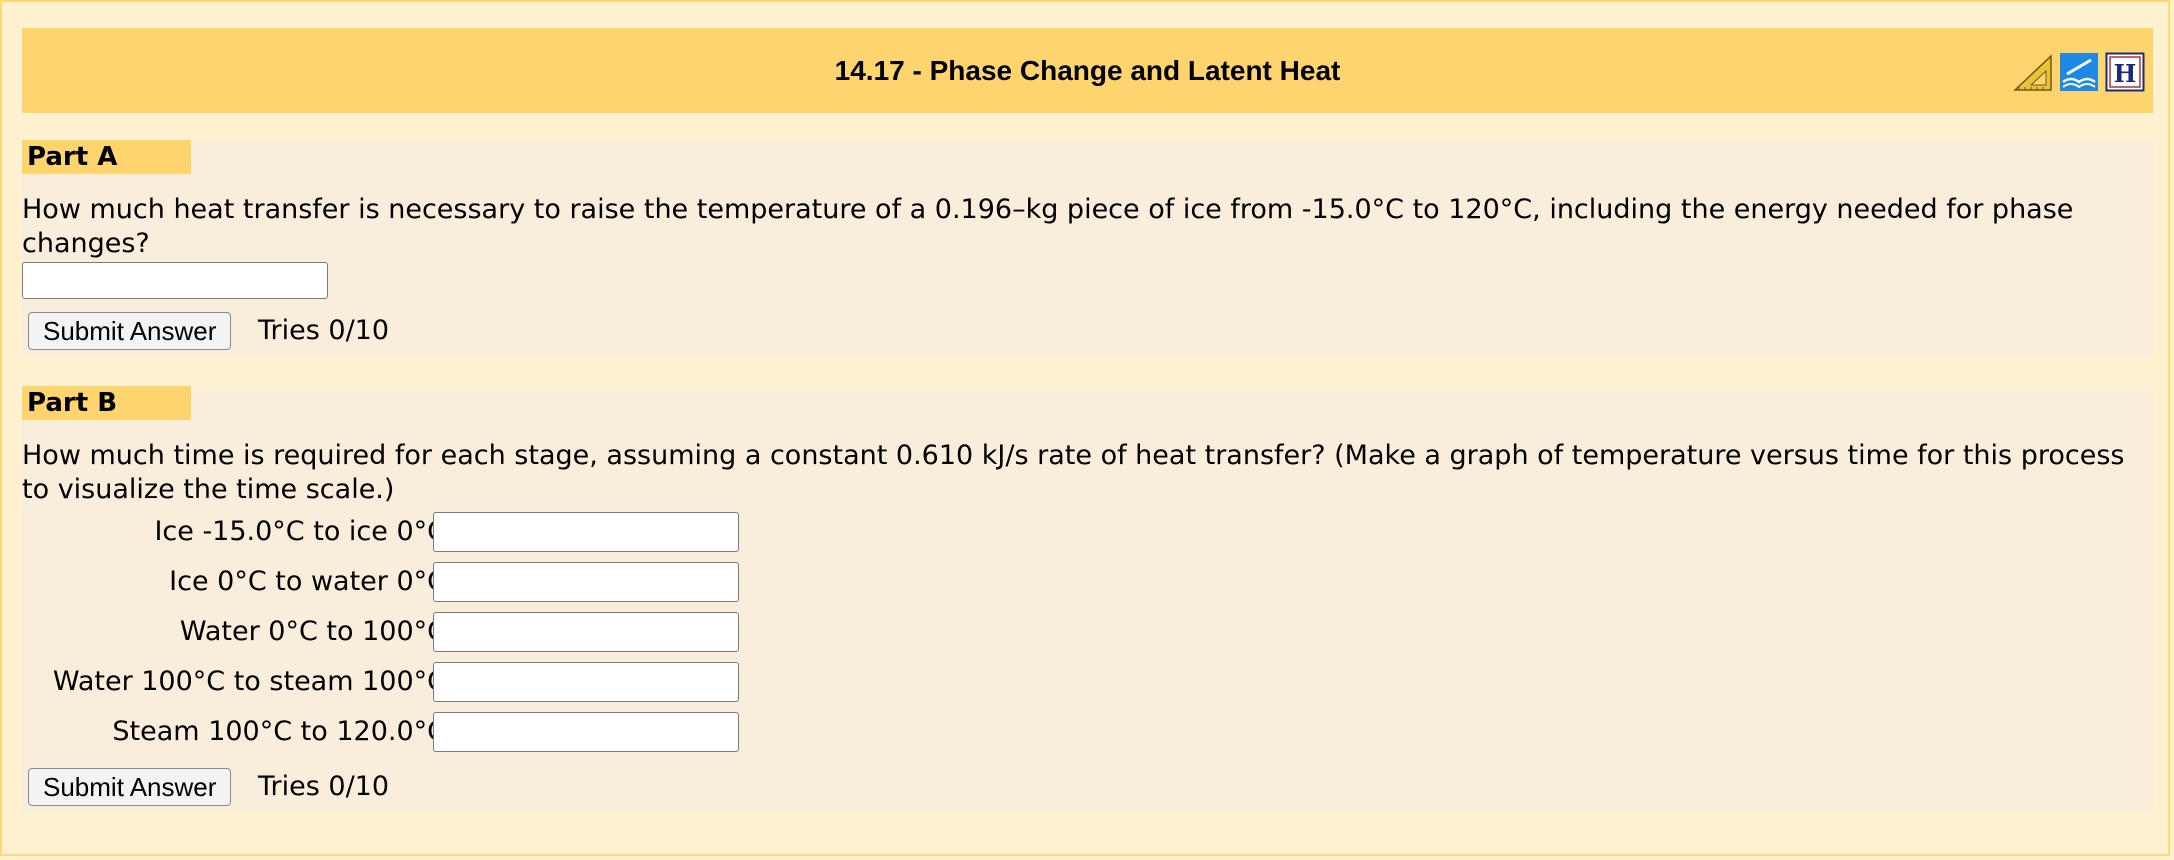  I want to click on help-icon: H, so click(2125, 72).